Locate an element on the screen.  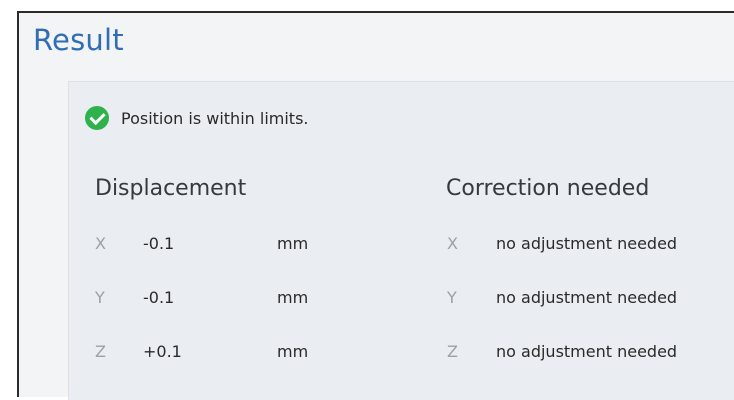
correction-heading: Correction needed is located at coordinates (548, 188).